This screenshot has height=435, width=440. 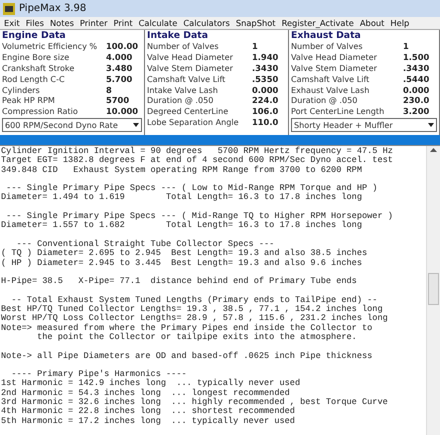 What do you see at coordinates (124, 111) in the screenshot?
I see `field-value: 10.000` at bounding box center [124, 111].